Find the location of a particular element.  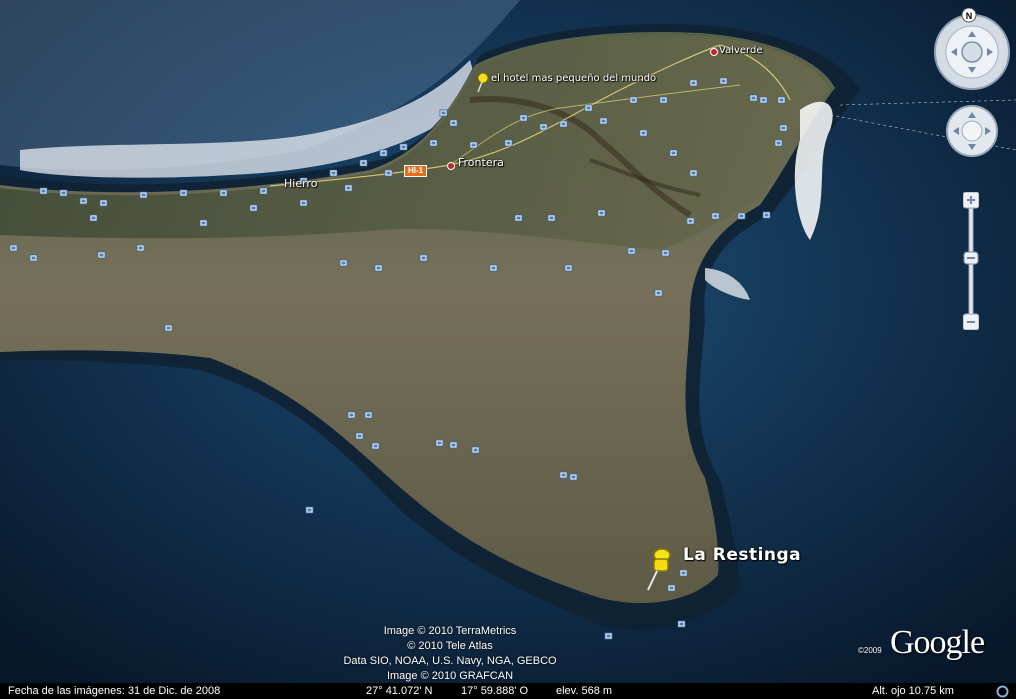

credit-line: © 2010 Tele Atlas is located at coordinates (450, 646).